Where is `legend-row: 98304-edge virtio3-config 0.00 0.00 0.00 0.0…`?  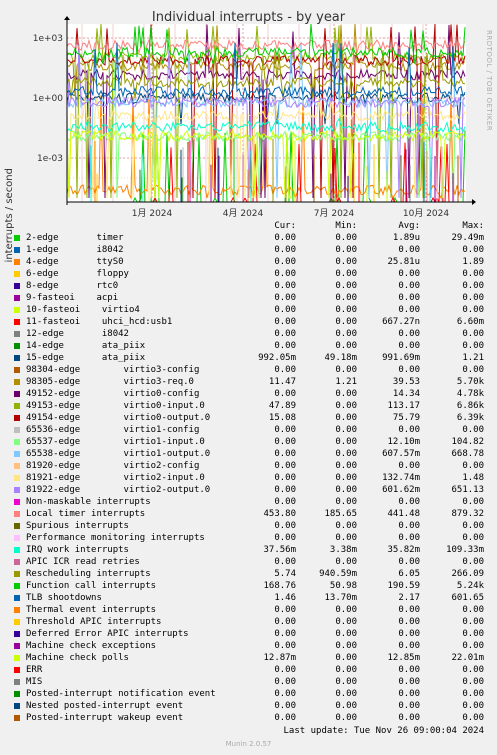 legend-row: 98304-edge virtio3-config 0.00 0.00 0.00 0.0… is located at coordinates (248, 370).